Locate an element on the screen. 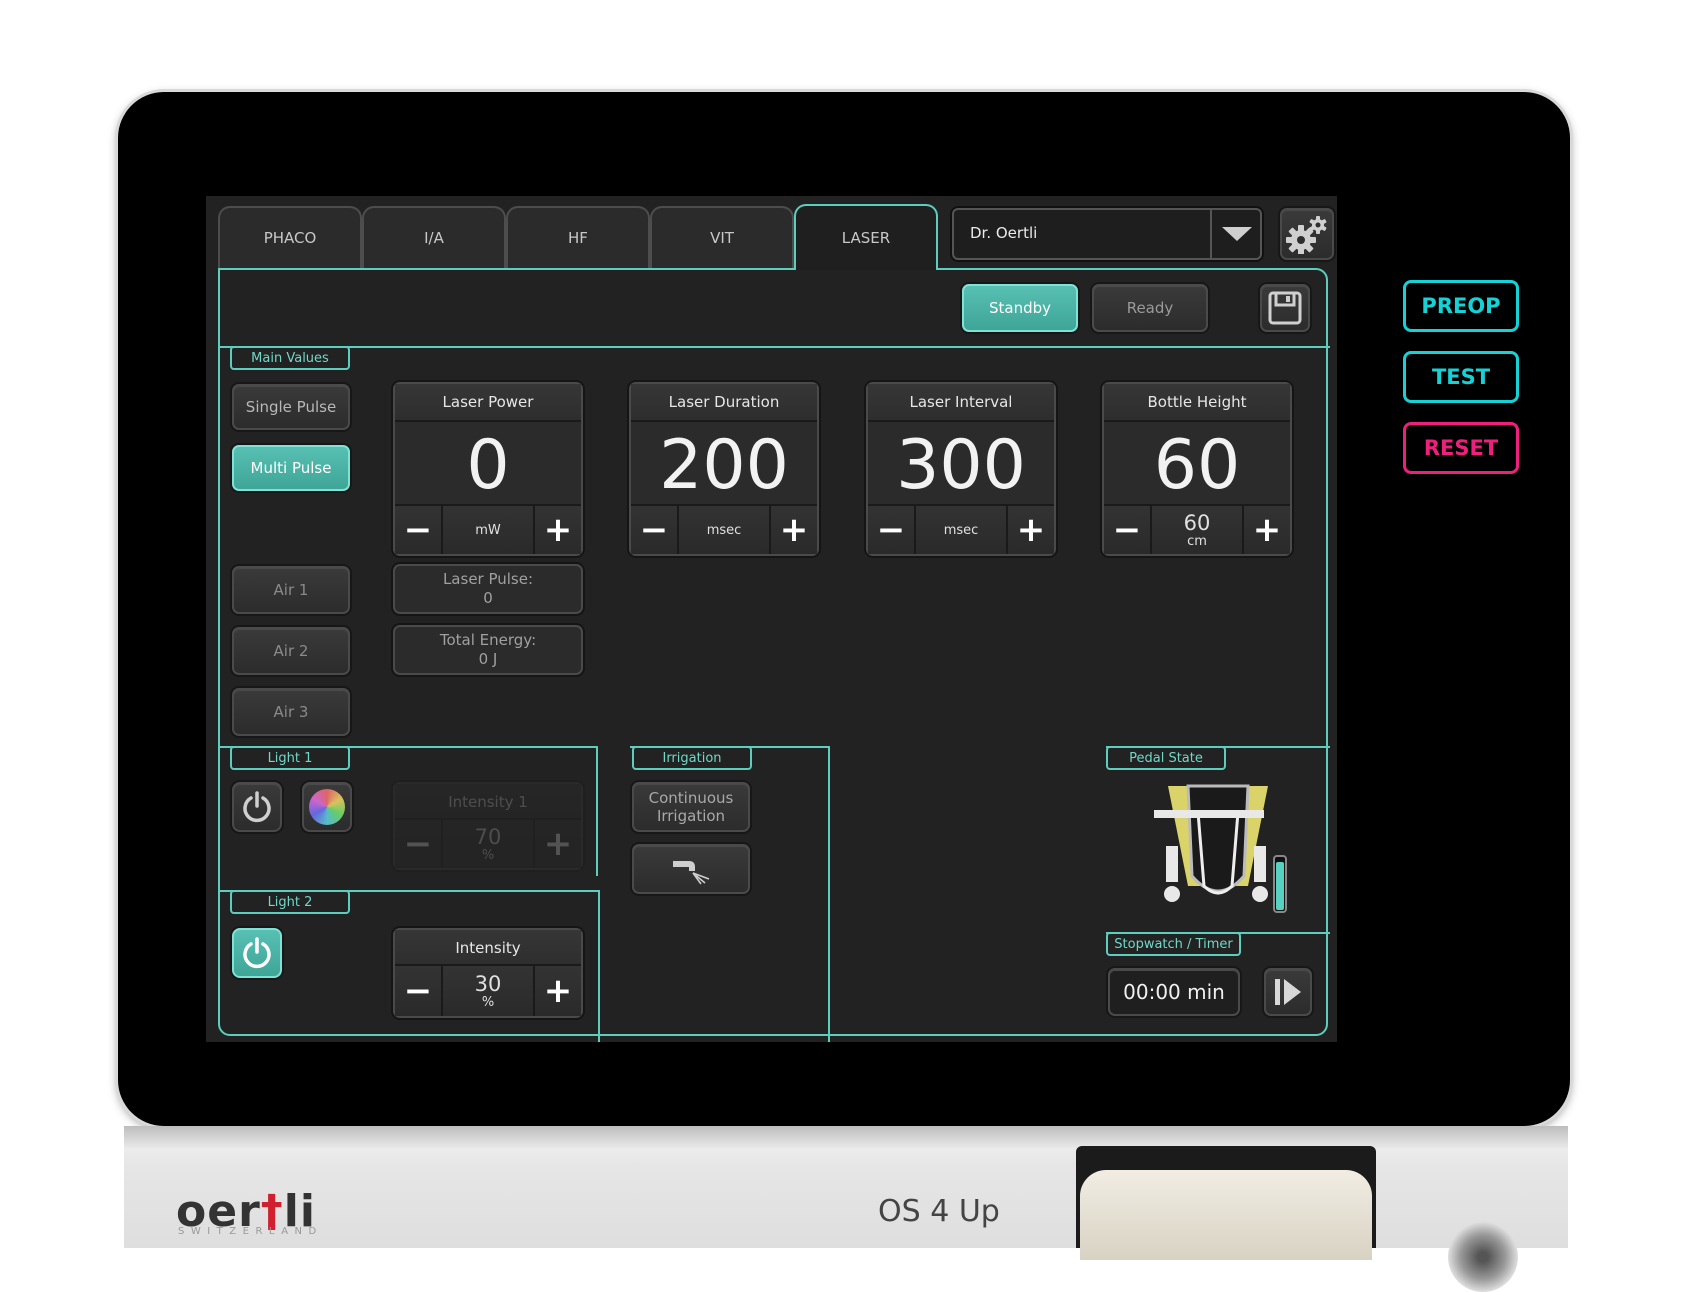 The width and height of the screenshot is (1701, 1292). total-energy-counter: Total Energy: 0 J is located at coordinates (488, 650).